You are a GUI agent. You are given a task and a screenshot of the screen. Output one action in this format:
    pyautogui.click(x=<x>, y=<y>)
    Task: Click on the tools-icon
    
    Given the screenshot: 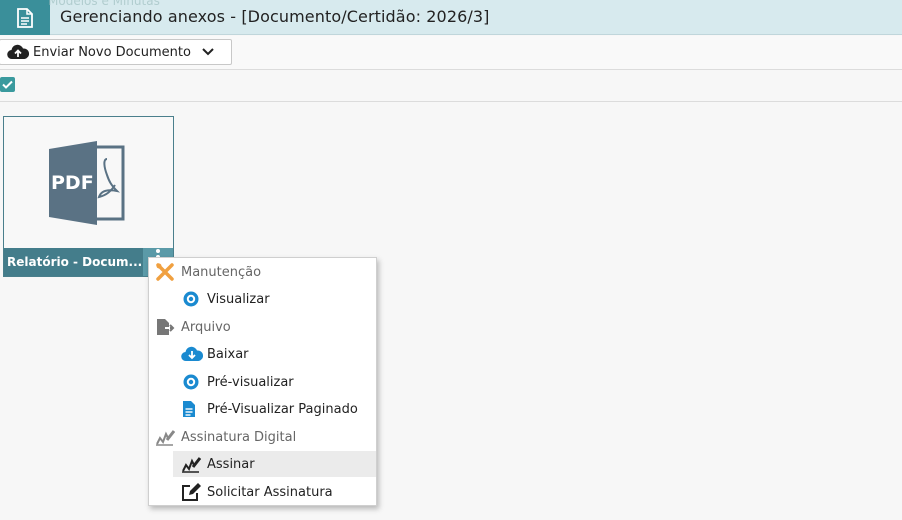 What is the action you would take?
    pyautogui.click(x=166, y=272)
    